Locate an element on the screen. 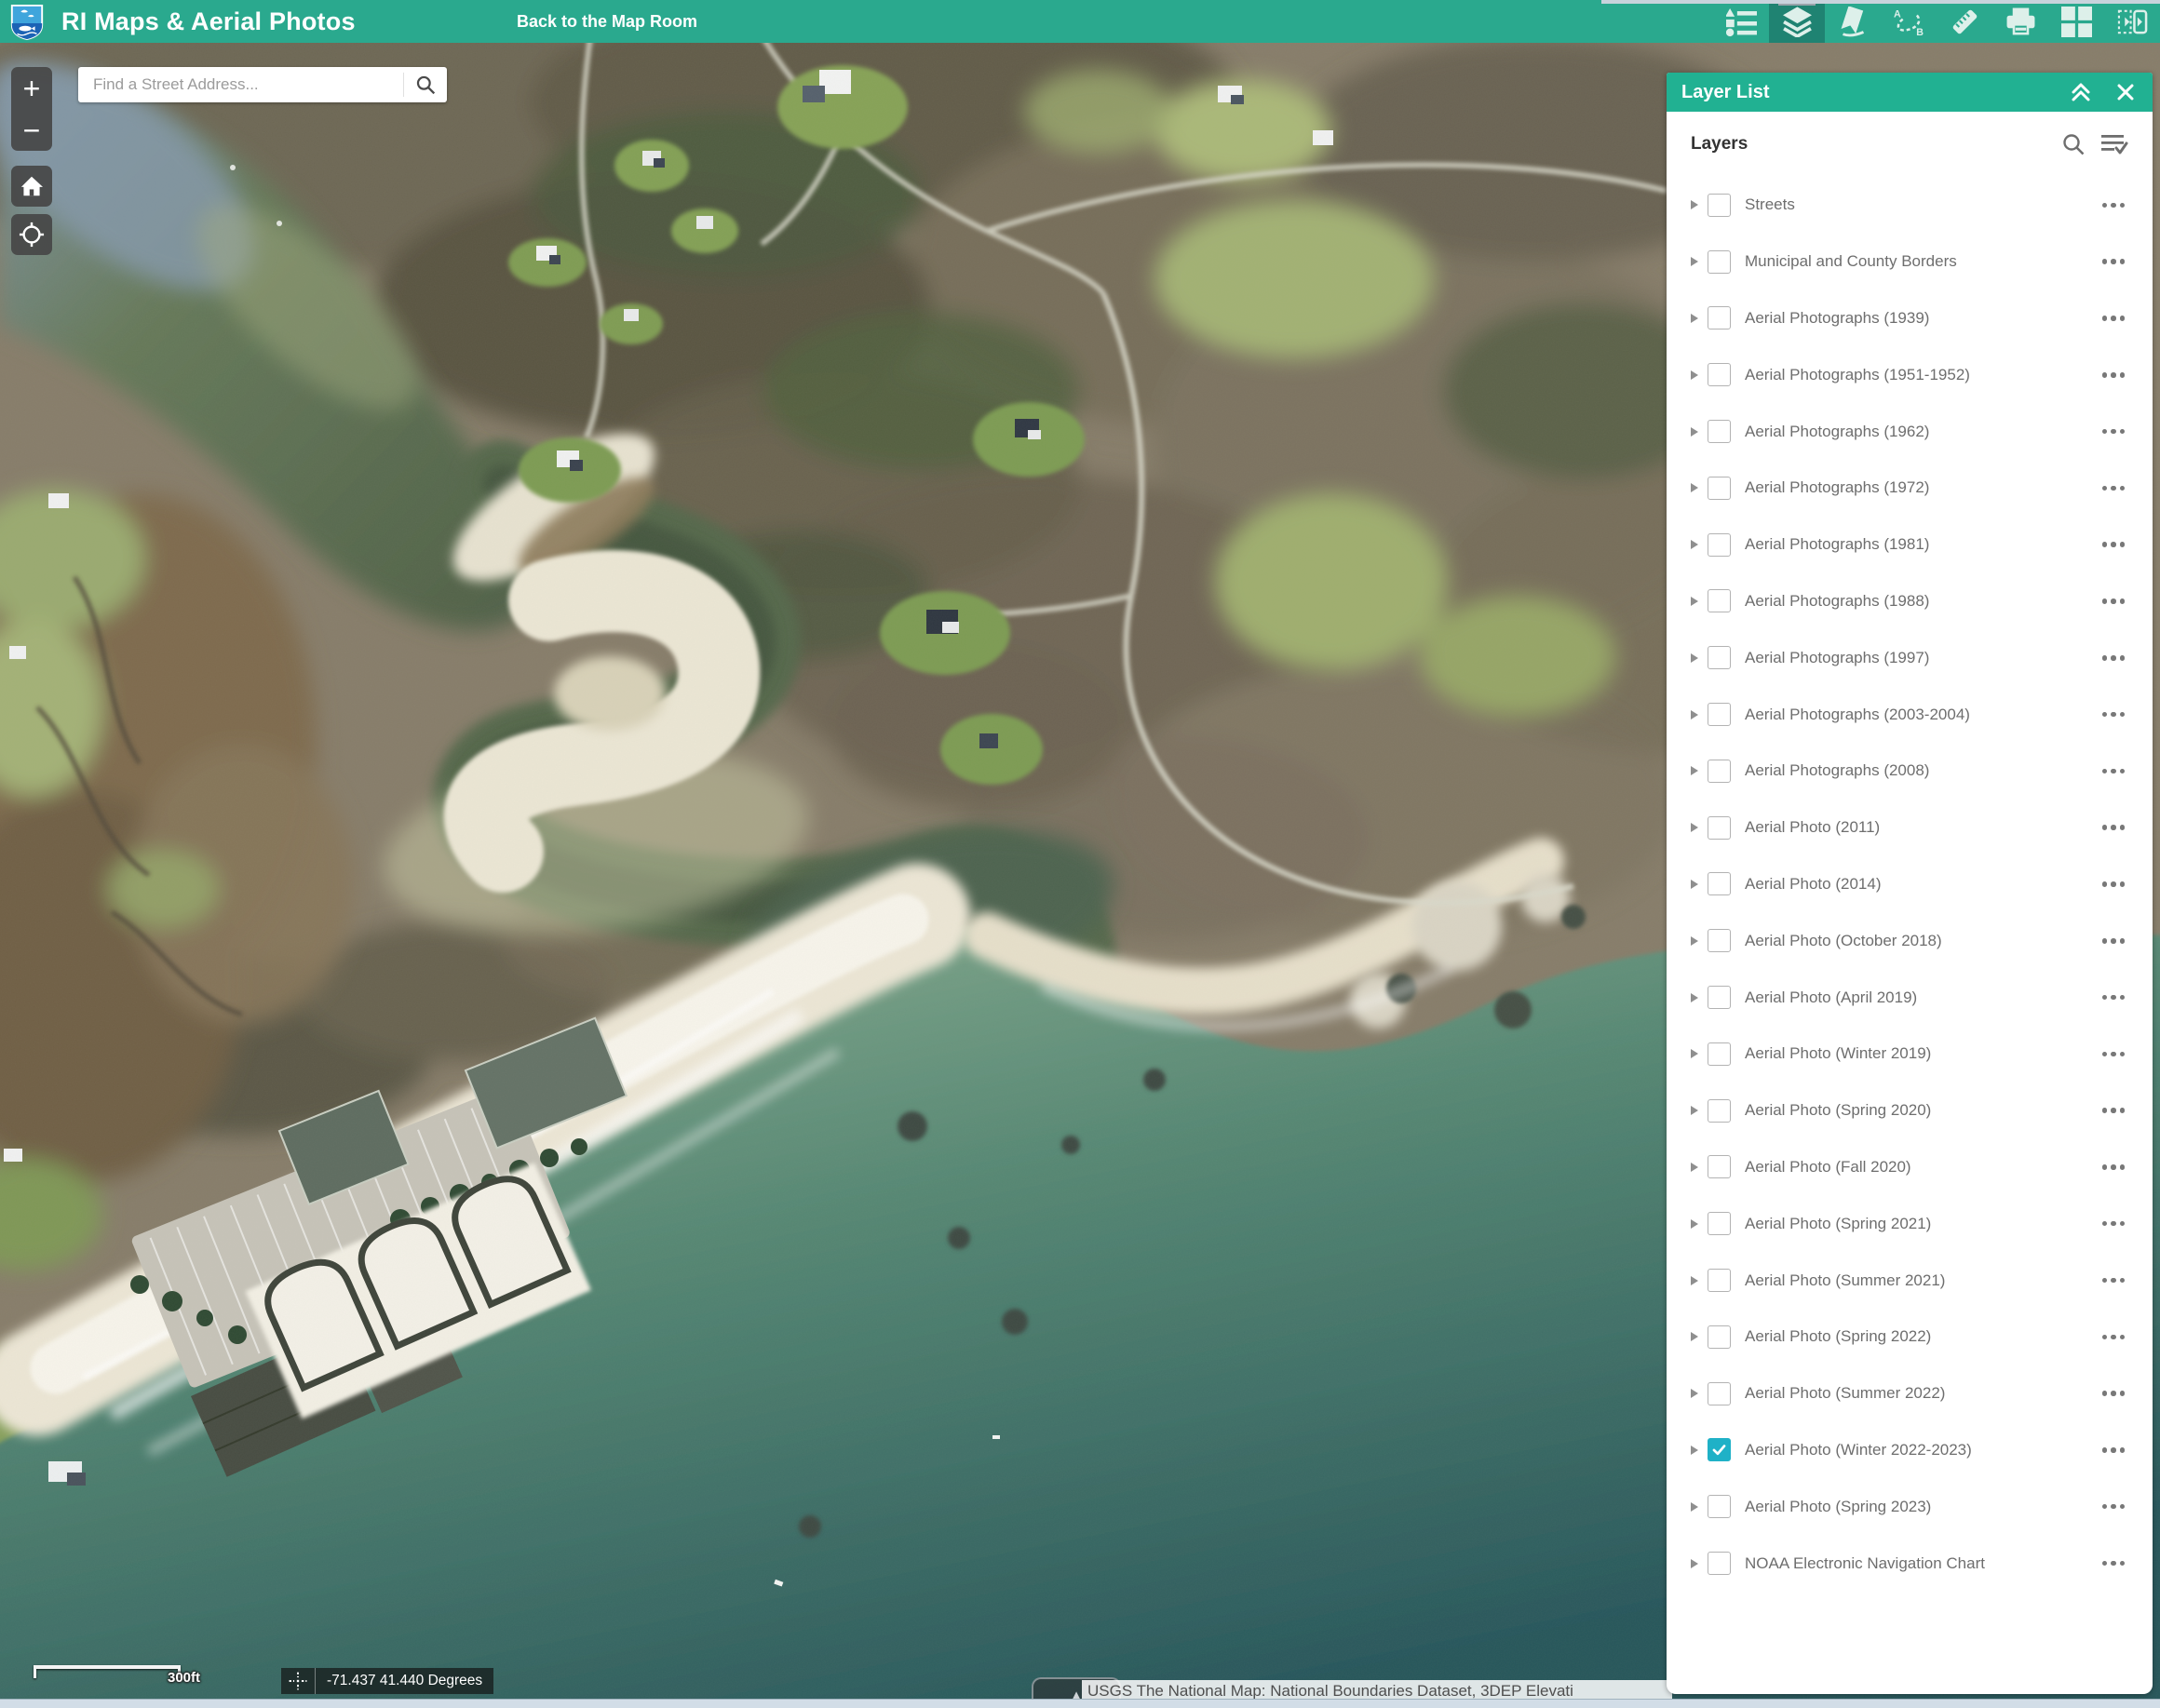 The height and width of the screenshot is (1708, 2160). layer-item: Aerial Photographs (2008) is located at coordinates (1910, 771).